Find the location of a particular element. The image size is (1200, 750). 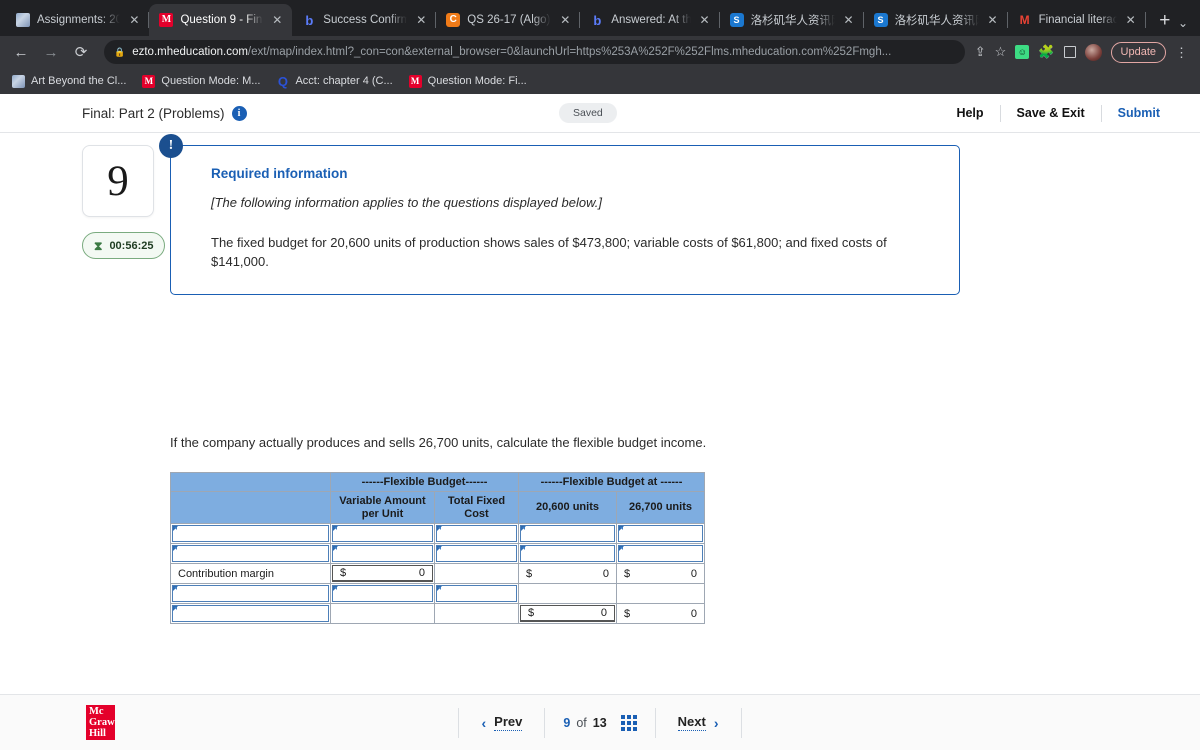

row3-total-fixed-cost-cell is located at coordinates (476, 593).